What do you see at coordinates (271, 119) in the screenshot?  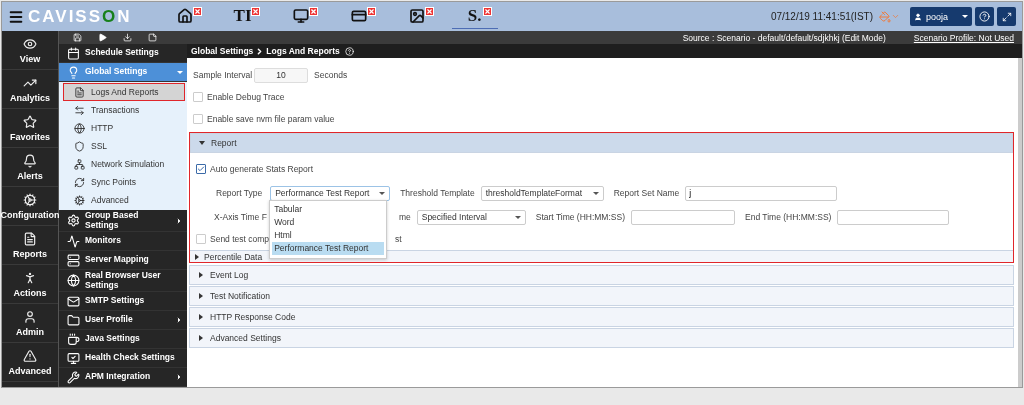 I see `checkbox-label: Enable save nvm file param value` at bounding box center [271, 119].